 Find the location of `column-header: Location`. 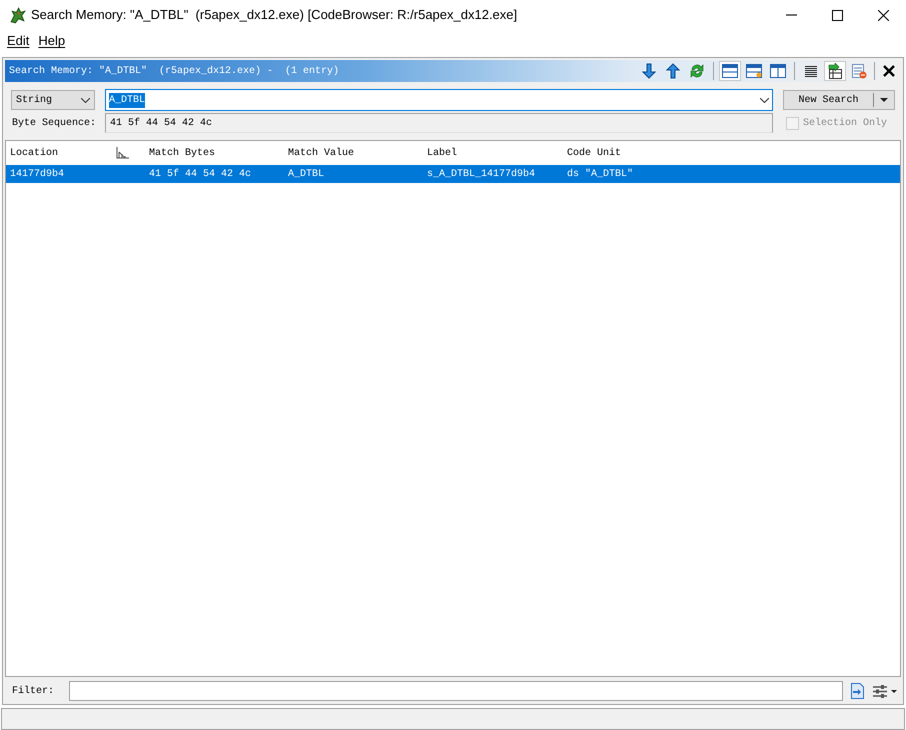

column-header: Location is located at coordinates (34, 153).